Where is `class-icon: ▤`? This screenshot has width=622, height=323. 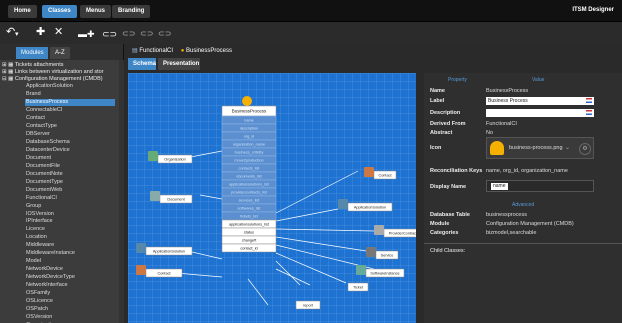 class-icon: ▤ is located at coordinates (135, 51).